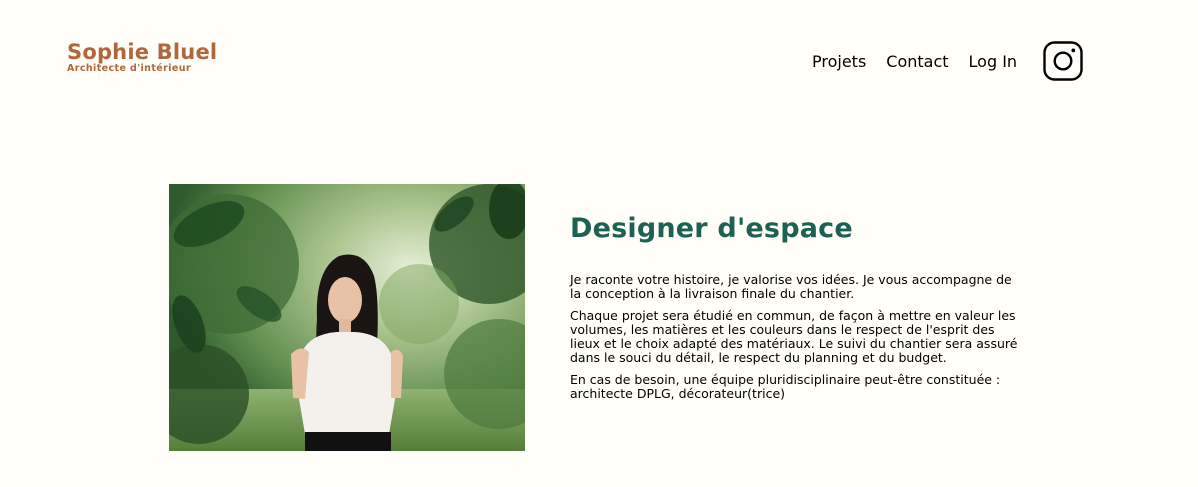 Image resolution: width=1198 pixels, height=487 pixels. I want to click on logo-subtitle: Architecte d'intérieur, so click(129, 68).